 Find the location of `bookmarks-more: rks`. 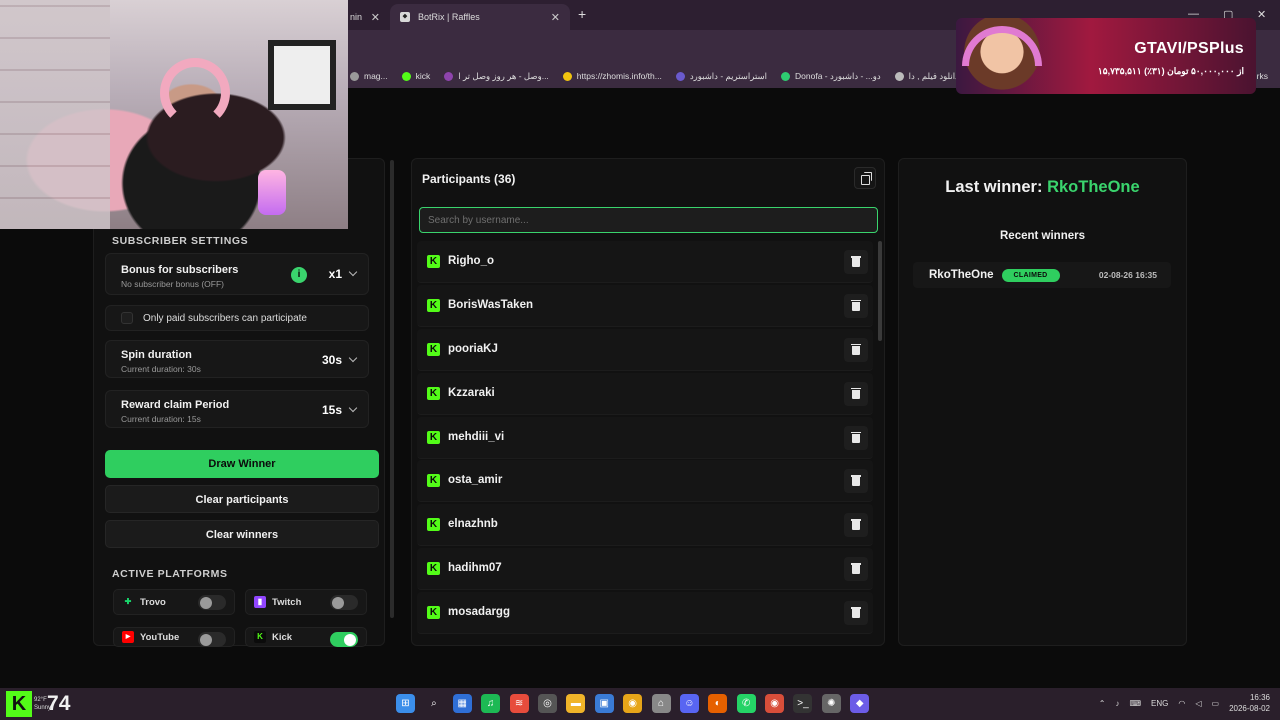

bookmarks-more: rks is located at coordinates (1262, 76).